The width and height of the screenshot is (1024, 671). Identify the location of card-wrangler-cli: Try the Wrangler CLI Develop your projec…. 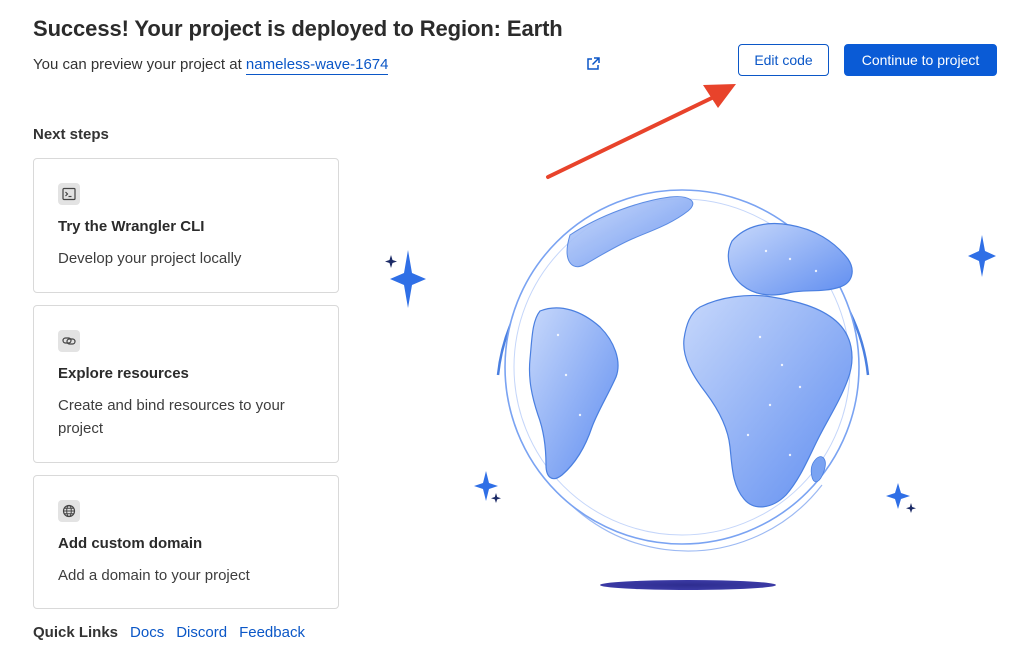
(186, 225).